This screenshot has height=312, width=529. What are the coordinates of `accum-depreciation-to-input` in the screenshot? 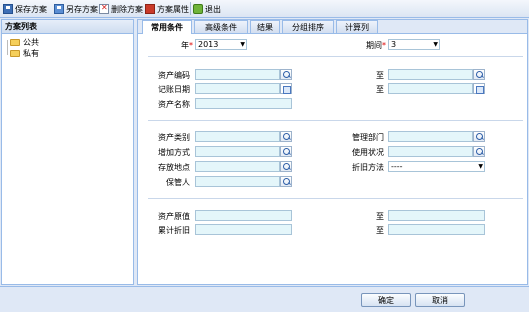 It's located at (436, 229).